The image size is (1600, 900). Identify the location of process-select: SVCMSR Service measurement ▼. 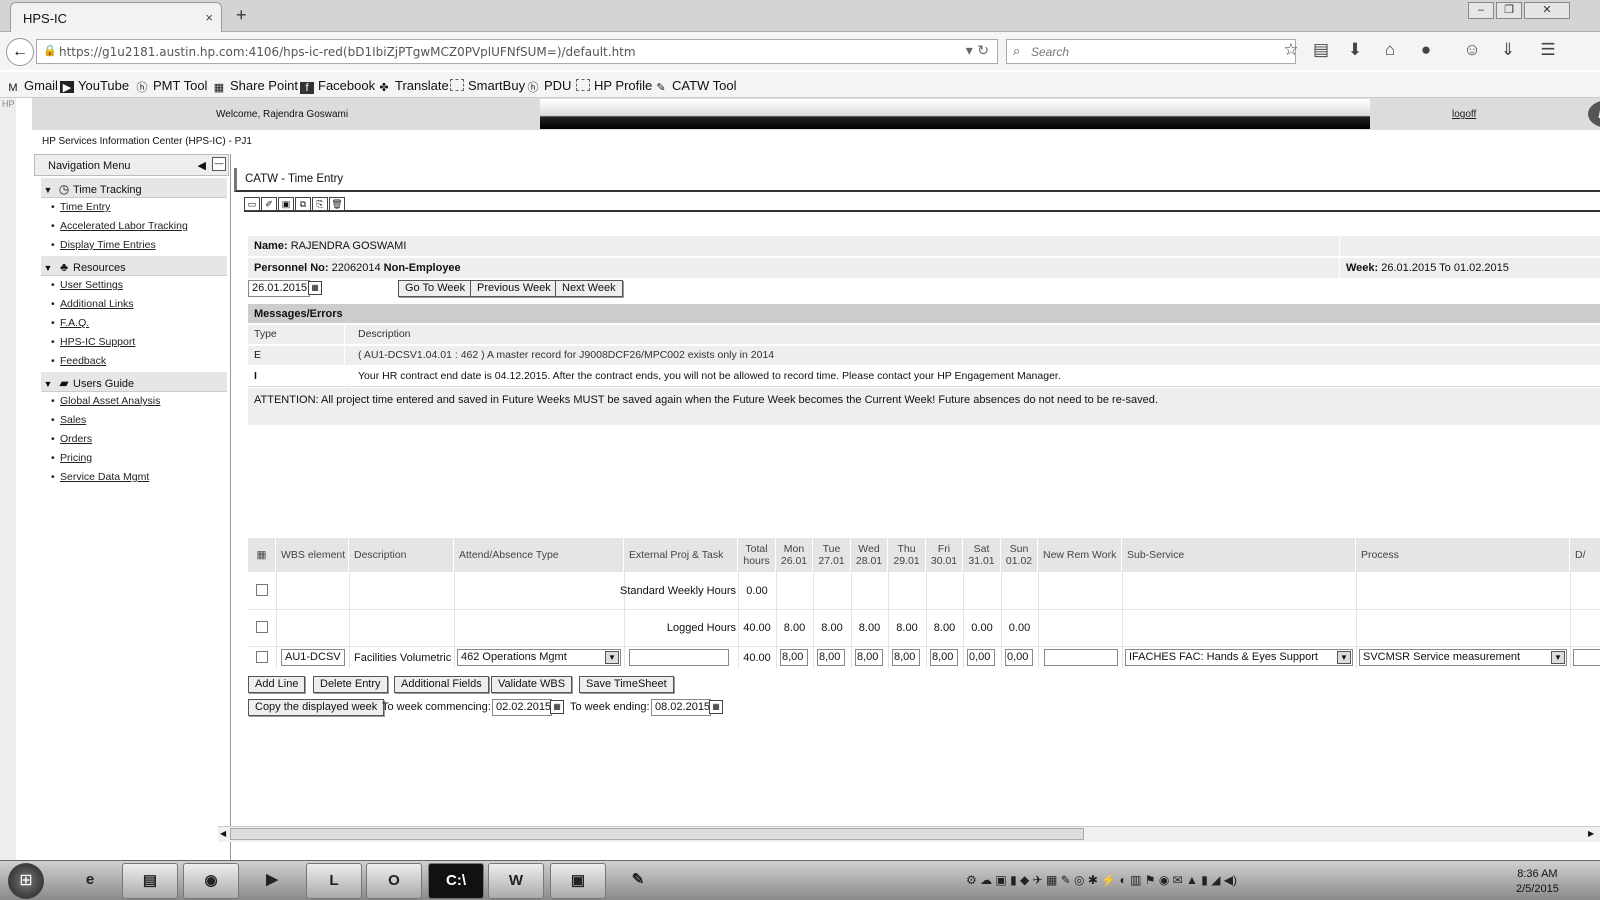
(1463, 657).